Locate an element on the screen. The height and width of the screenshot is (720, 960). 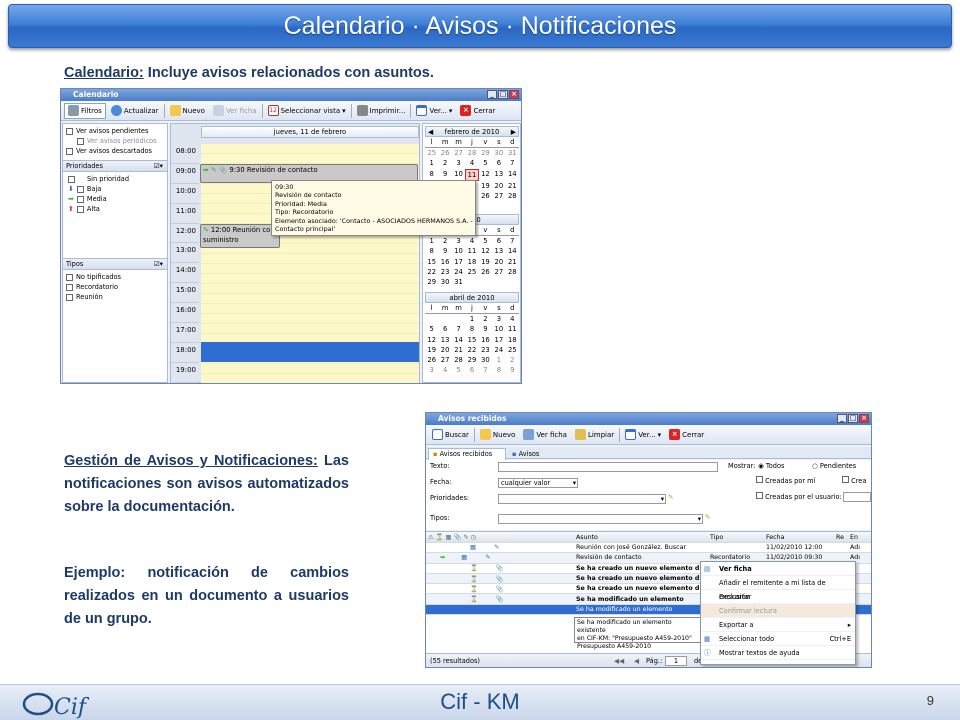
ctx-confirm-read: Confirmar lectura is located at coordinates (778, 611).